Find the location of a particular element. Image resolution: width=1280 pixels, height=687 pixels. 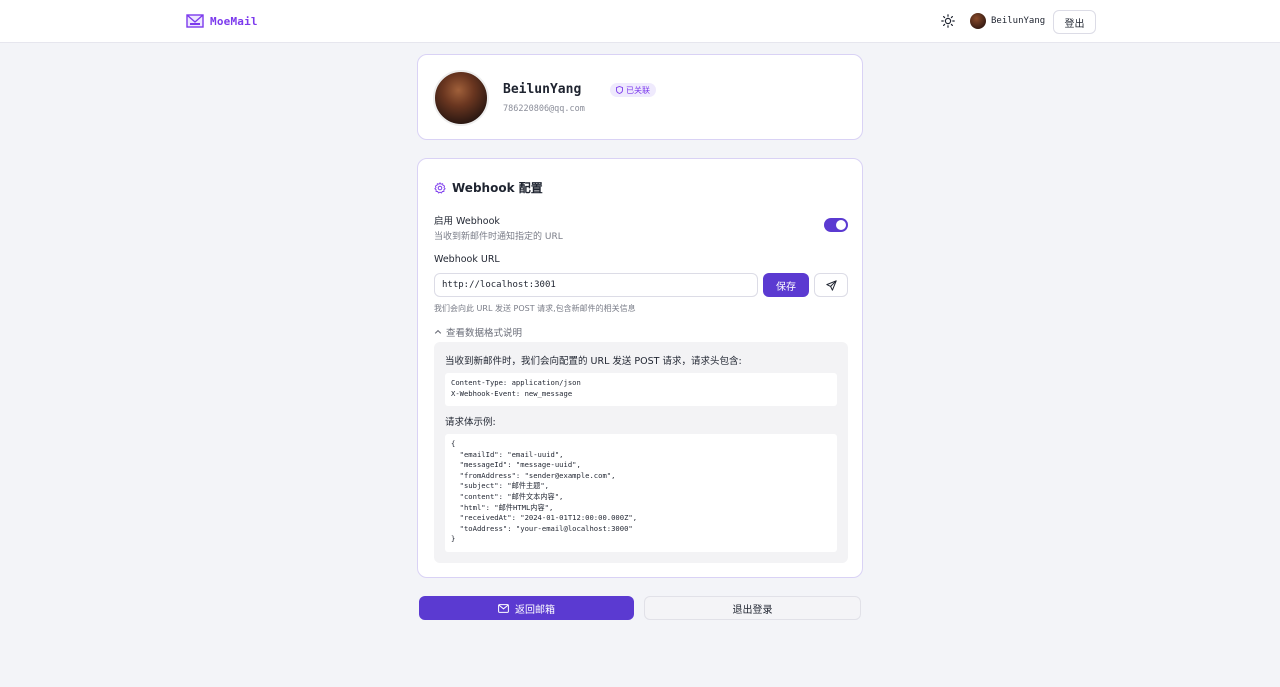

user-chip: BeilunYang is located at coordinates (1007, 21).